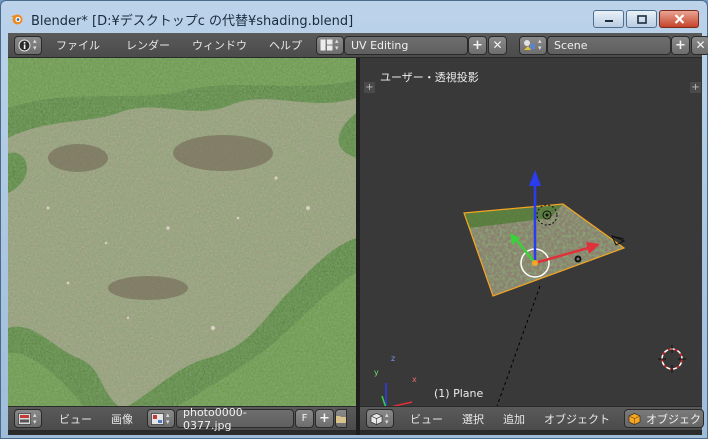 Image resolution: width=708 pixels, height=439 pixels. What do you see at coordinates (532, 418) in the screenshot?
I see `3d-view-header: ▴▾ ビュー 選択 追加 オブジェクト オブジェクト` at bounding box center [532, 418].